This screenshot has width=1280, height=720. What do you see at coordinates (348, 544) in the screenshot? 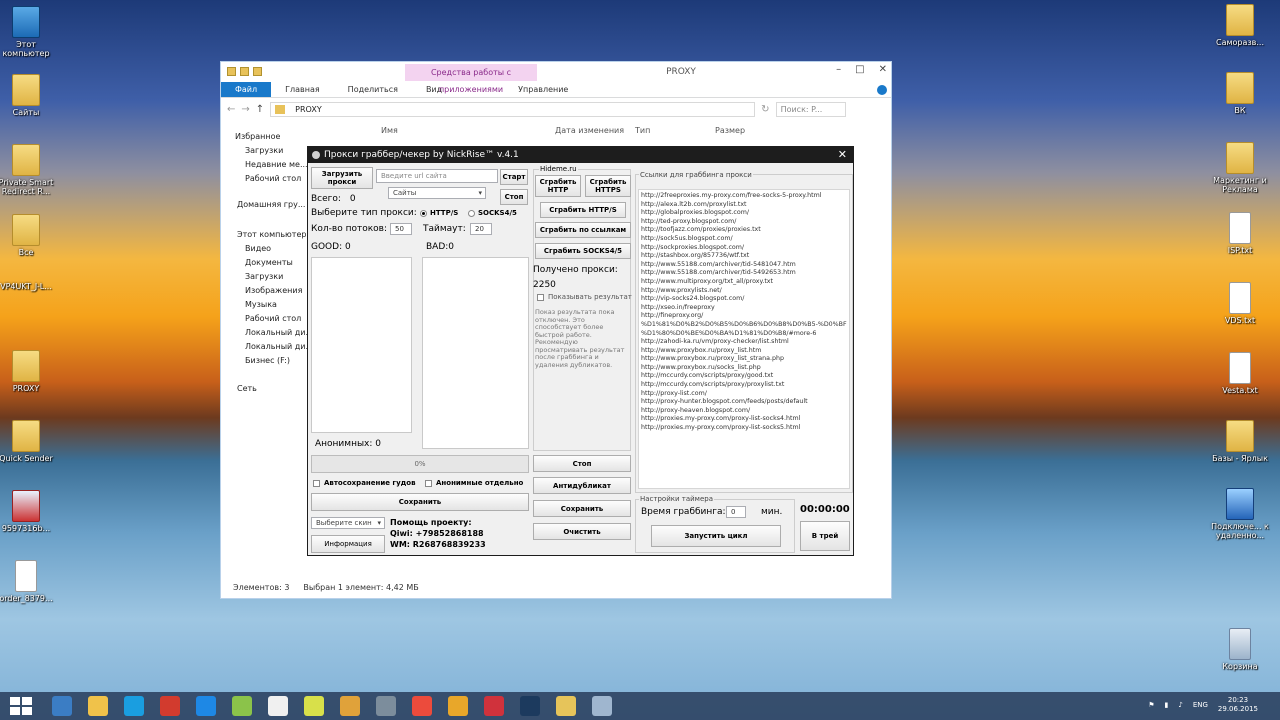
I see `info-button: Информация` at bounding box center [348, 544].